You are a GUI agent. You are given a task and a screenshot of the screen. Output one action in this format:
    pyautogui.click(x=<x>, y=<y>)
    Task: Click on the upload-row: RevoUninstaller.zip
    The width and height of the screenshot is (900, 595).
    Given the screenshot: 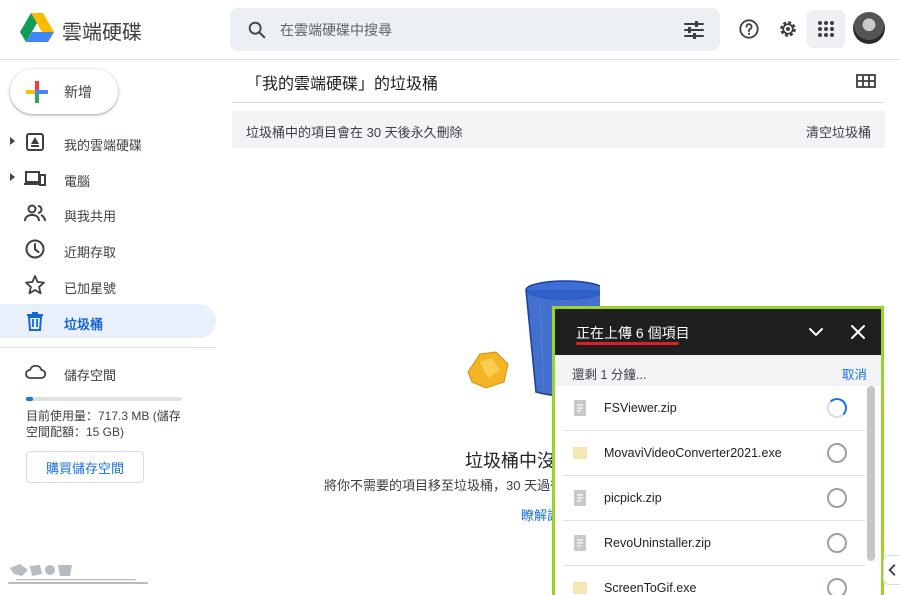 What is the action you would take?
    pyautogui.click(x=714, y=543)
    